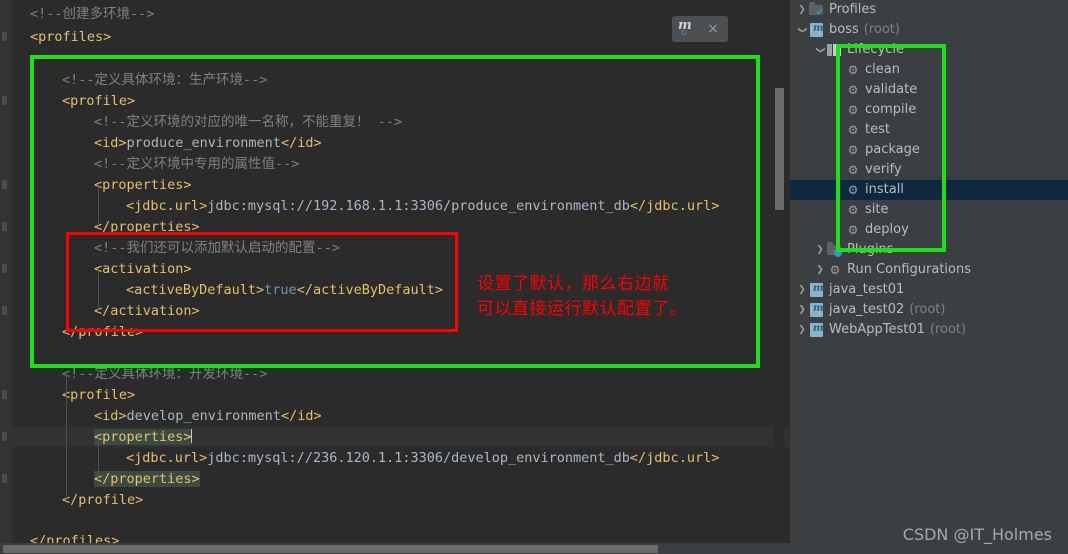  Describe the element at coordinates (891, 109) in the screenshot. I see `tree-item-label: compile` at that location.